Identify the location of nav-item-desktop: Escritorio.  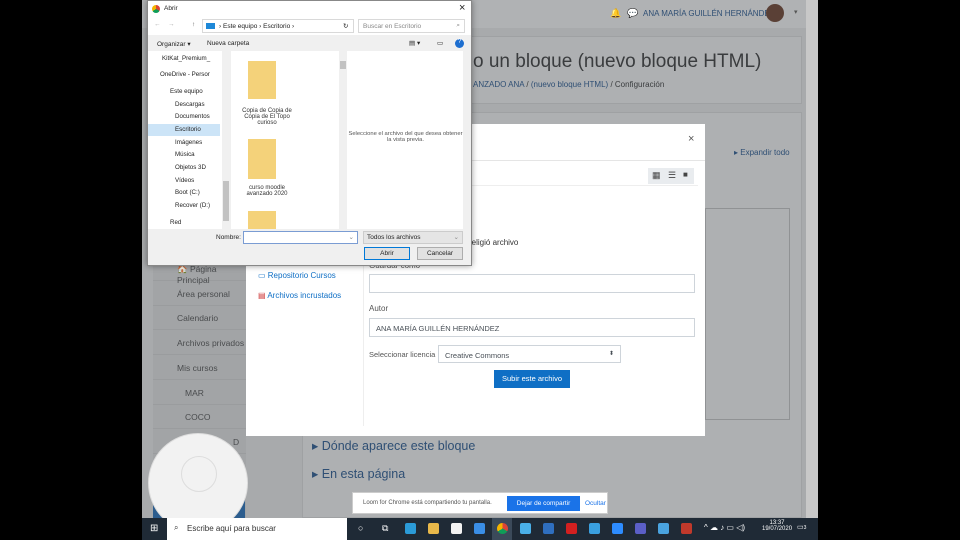
(188, 129).